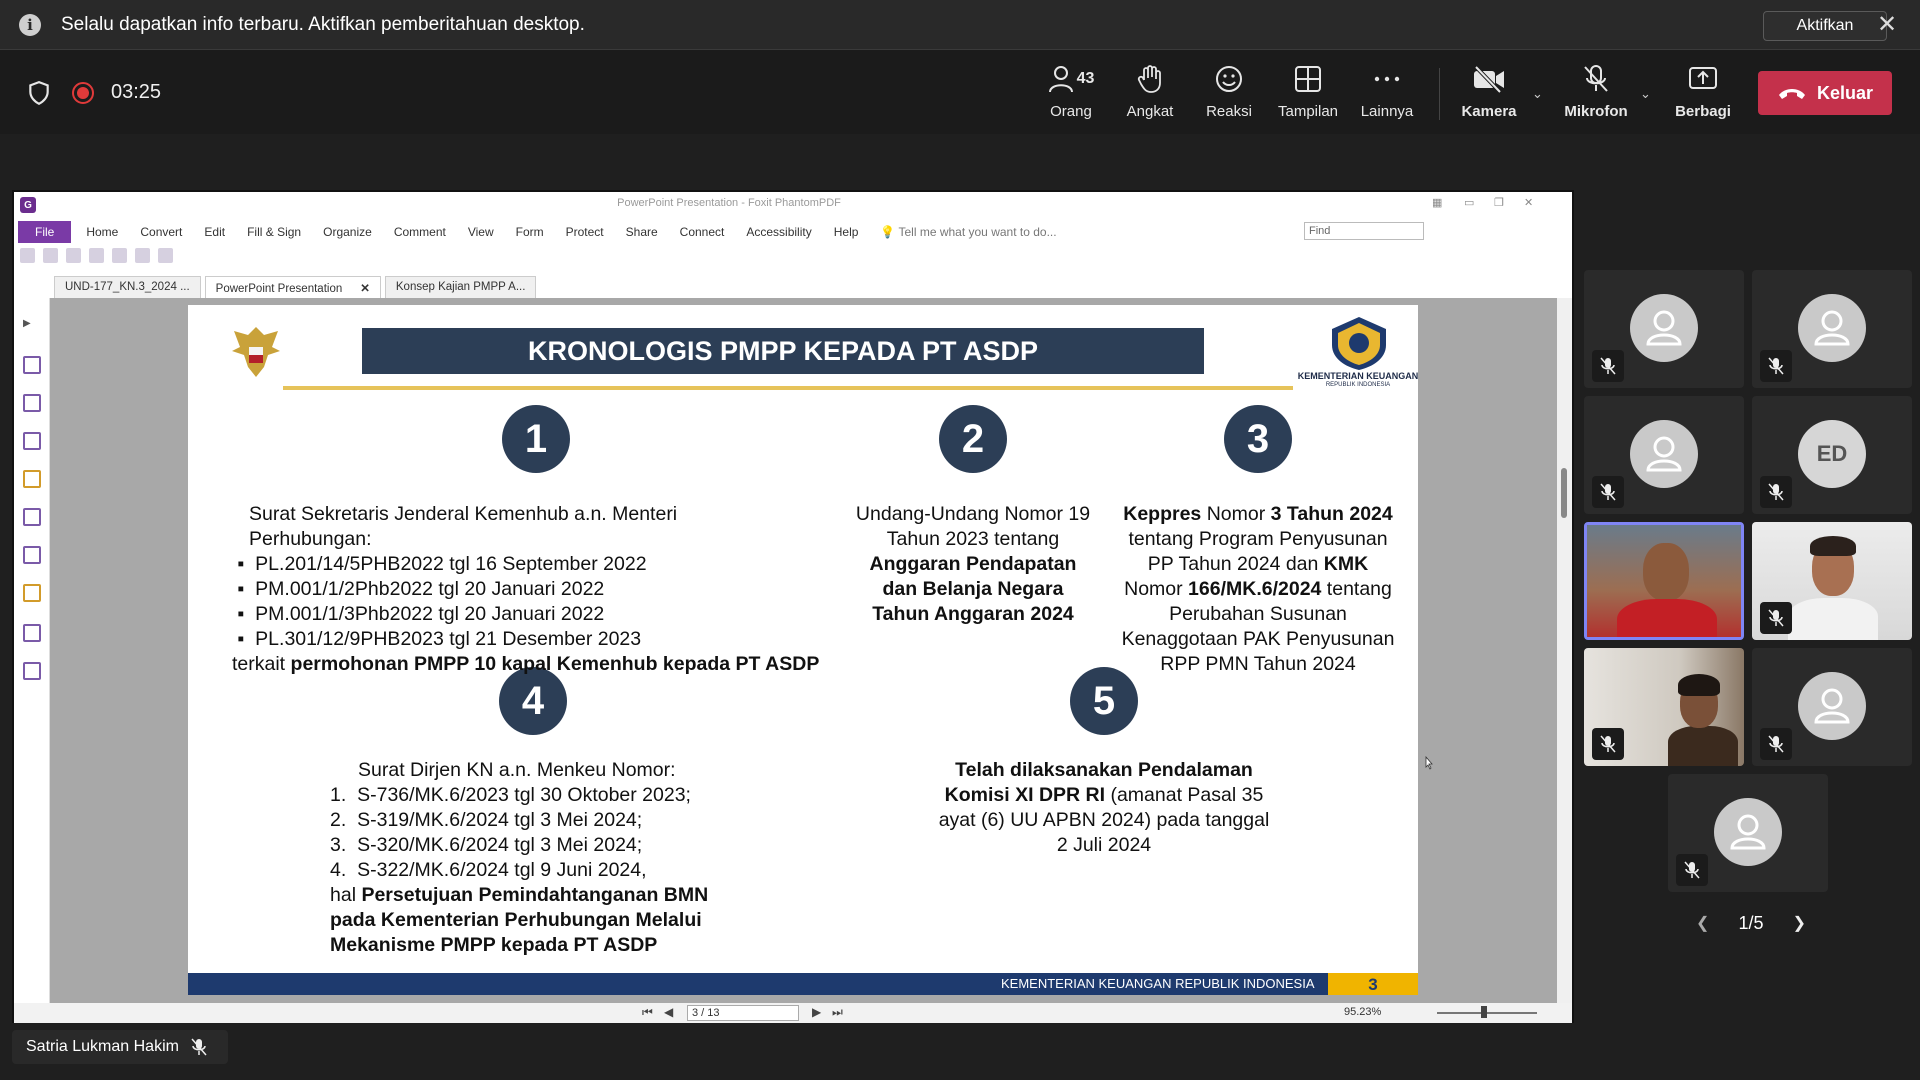 The image size is (1920, 1080). What do you see at coordinates (274, 232) in the screenshot?
I see `menu-fill-sign: Fill & Sign` at bounding box center [274, 232].